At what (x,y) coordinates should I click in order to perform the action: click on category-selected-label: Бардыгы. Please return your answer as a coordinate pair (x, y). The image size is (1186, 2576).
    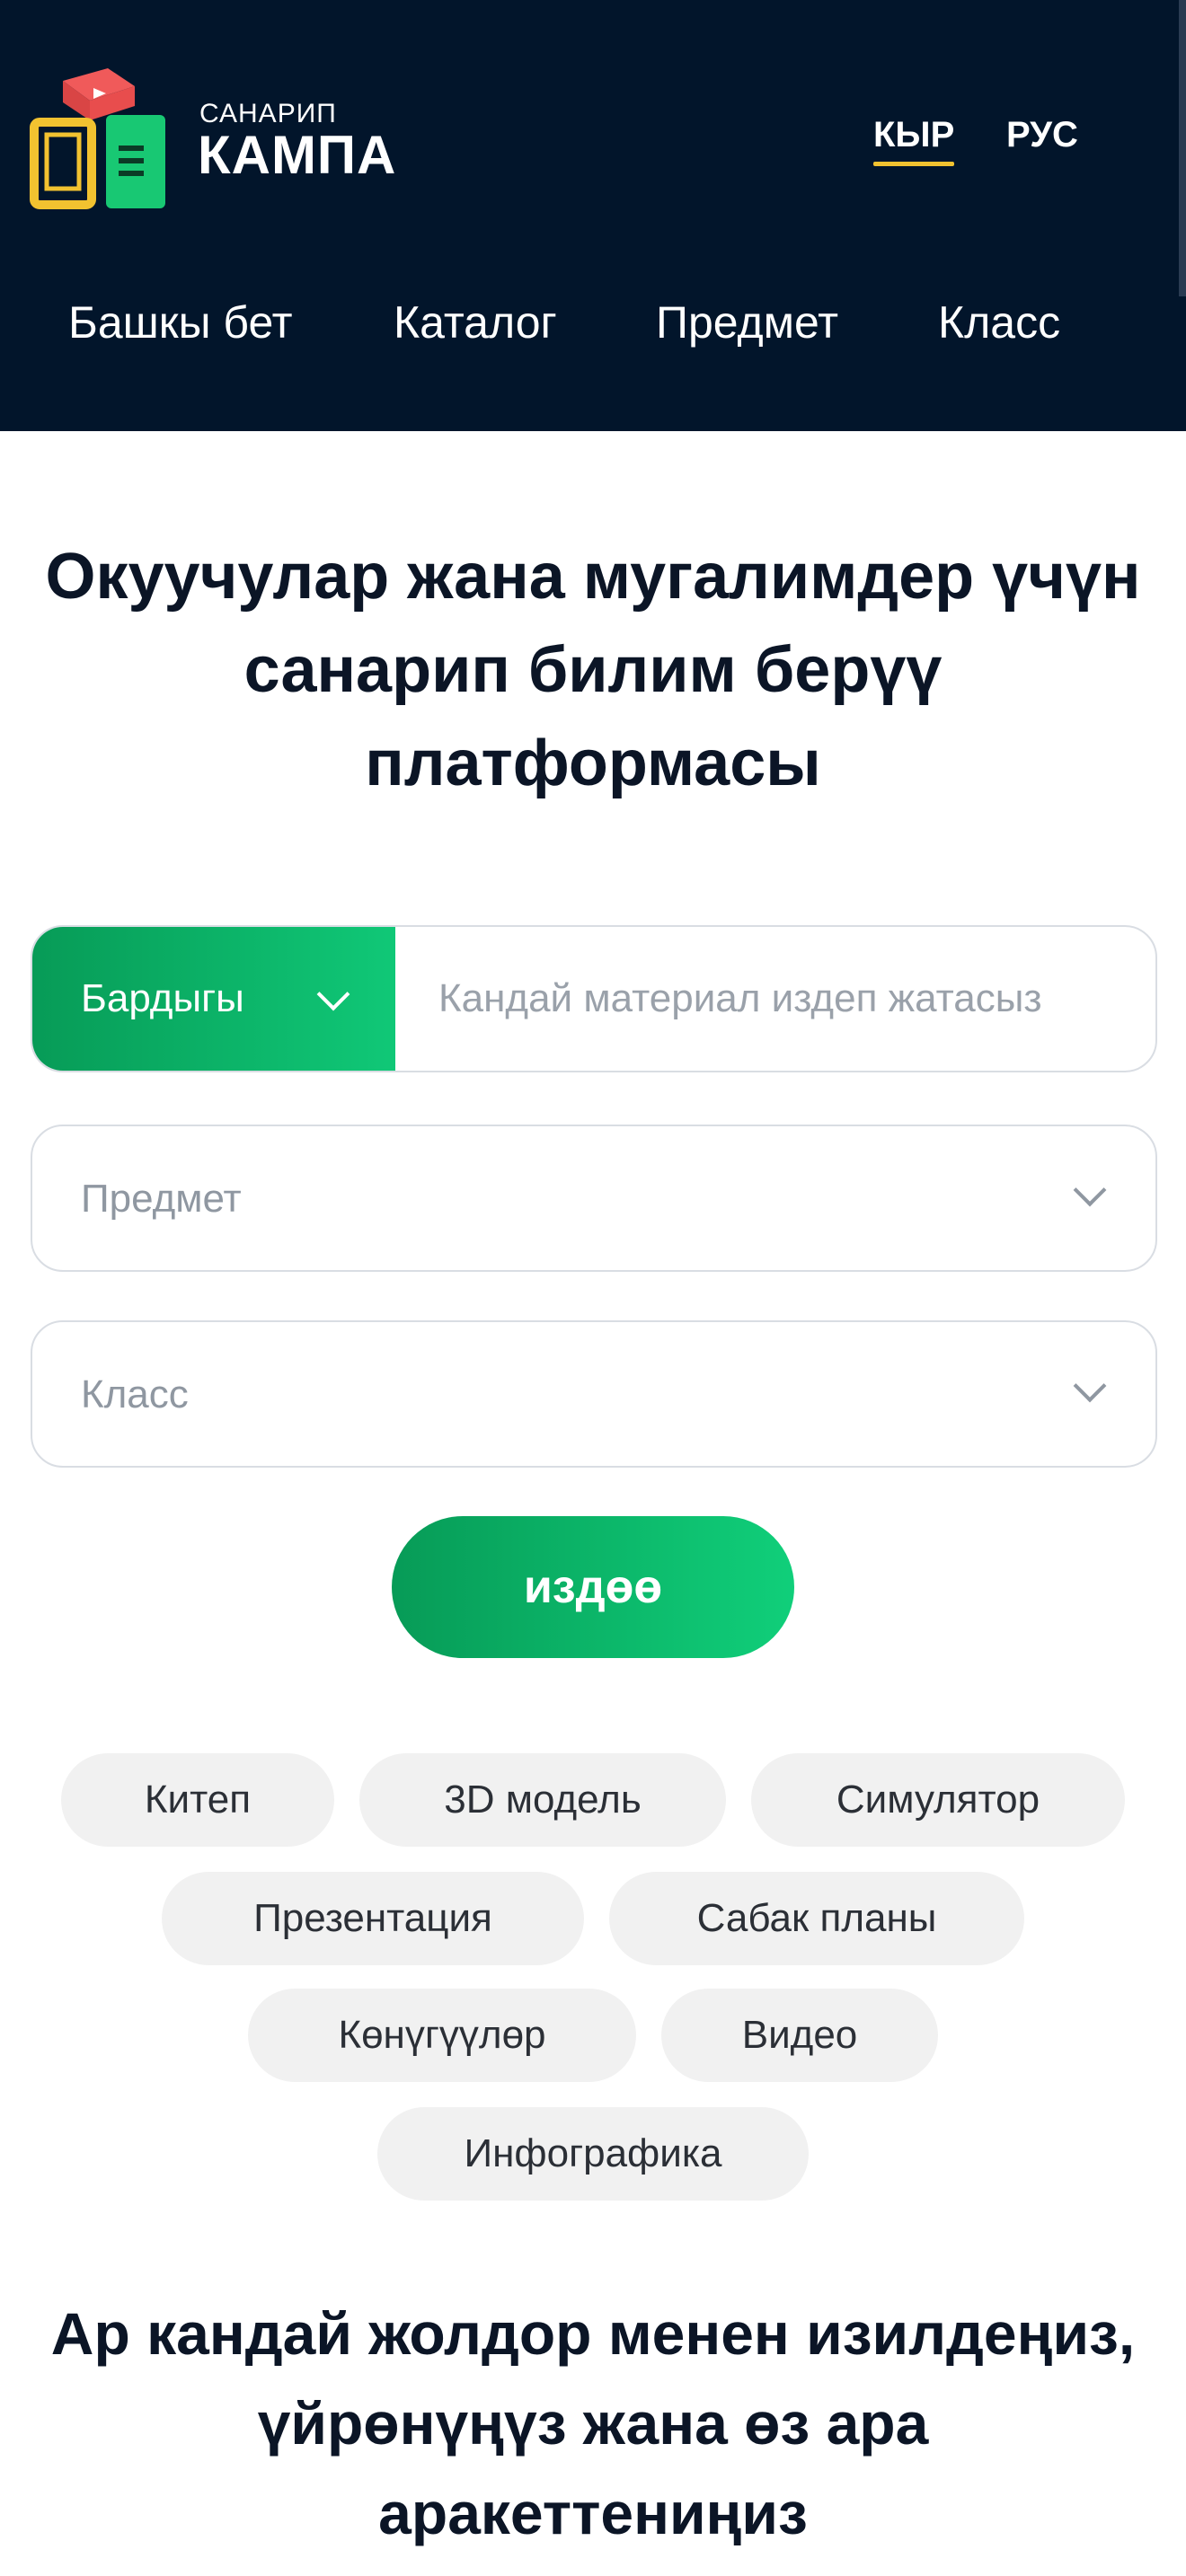
    Looking at the image, I should click on (162, 998).